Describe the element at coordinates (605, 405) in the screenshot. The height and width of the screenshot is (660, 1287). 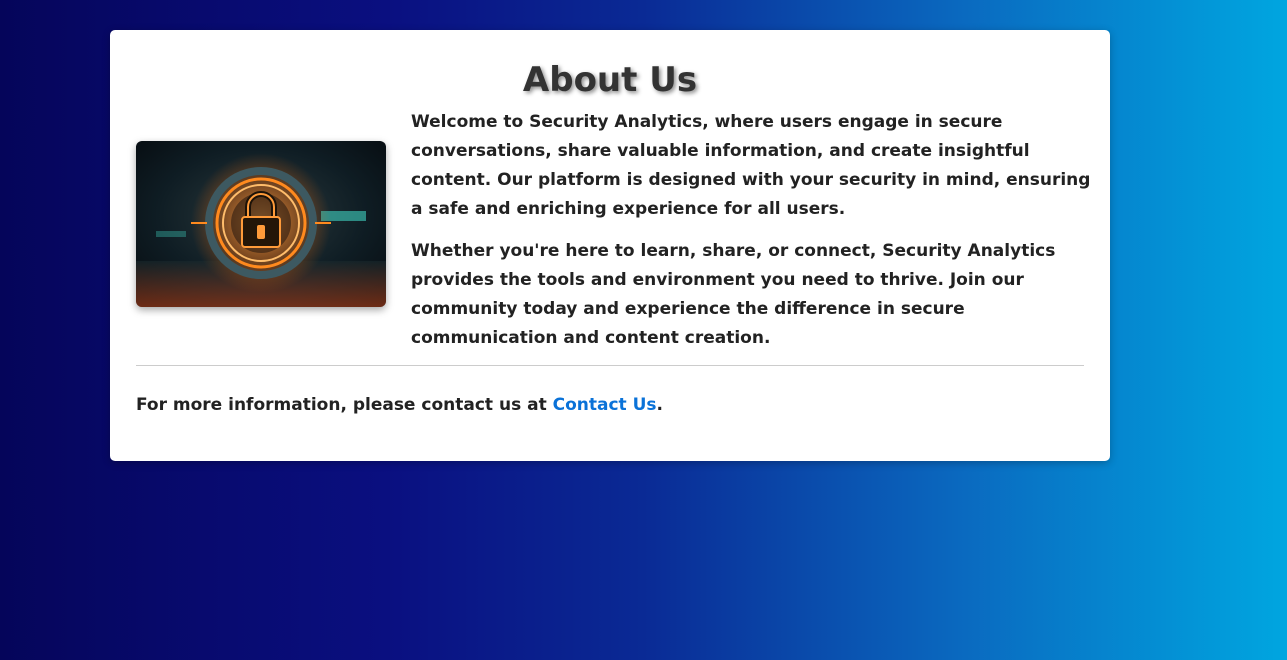
I see `contact-us-link: Contact Us` at that location.